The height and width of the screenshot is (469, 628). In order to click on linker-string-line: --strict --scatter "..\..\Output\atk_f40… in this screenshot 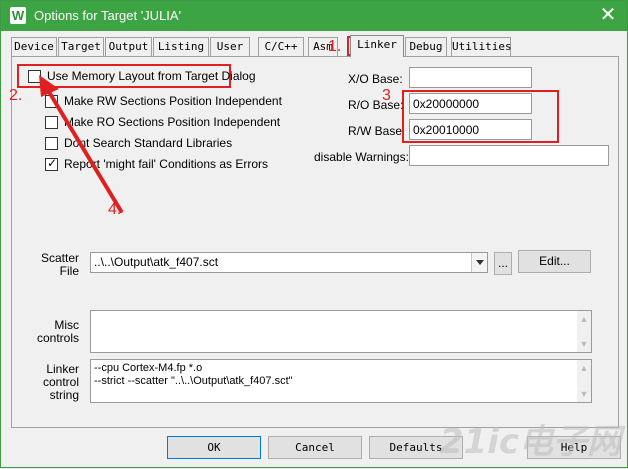, I will do `click(193, 381)`.